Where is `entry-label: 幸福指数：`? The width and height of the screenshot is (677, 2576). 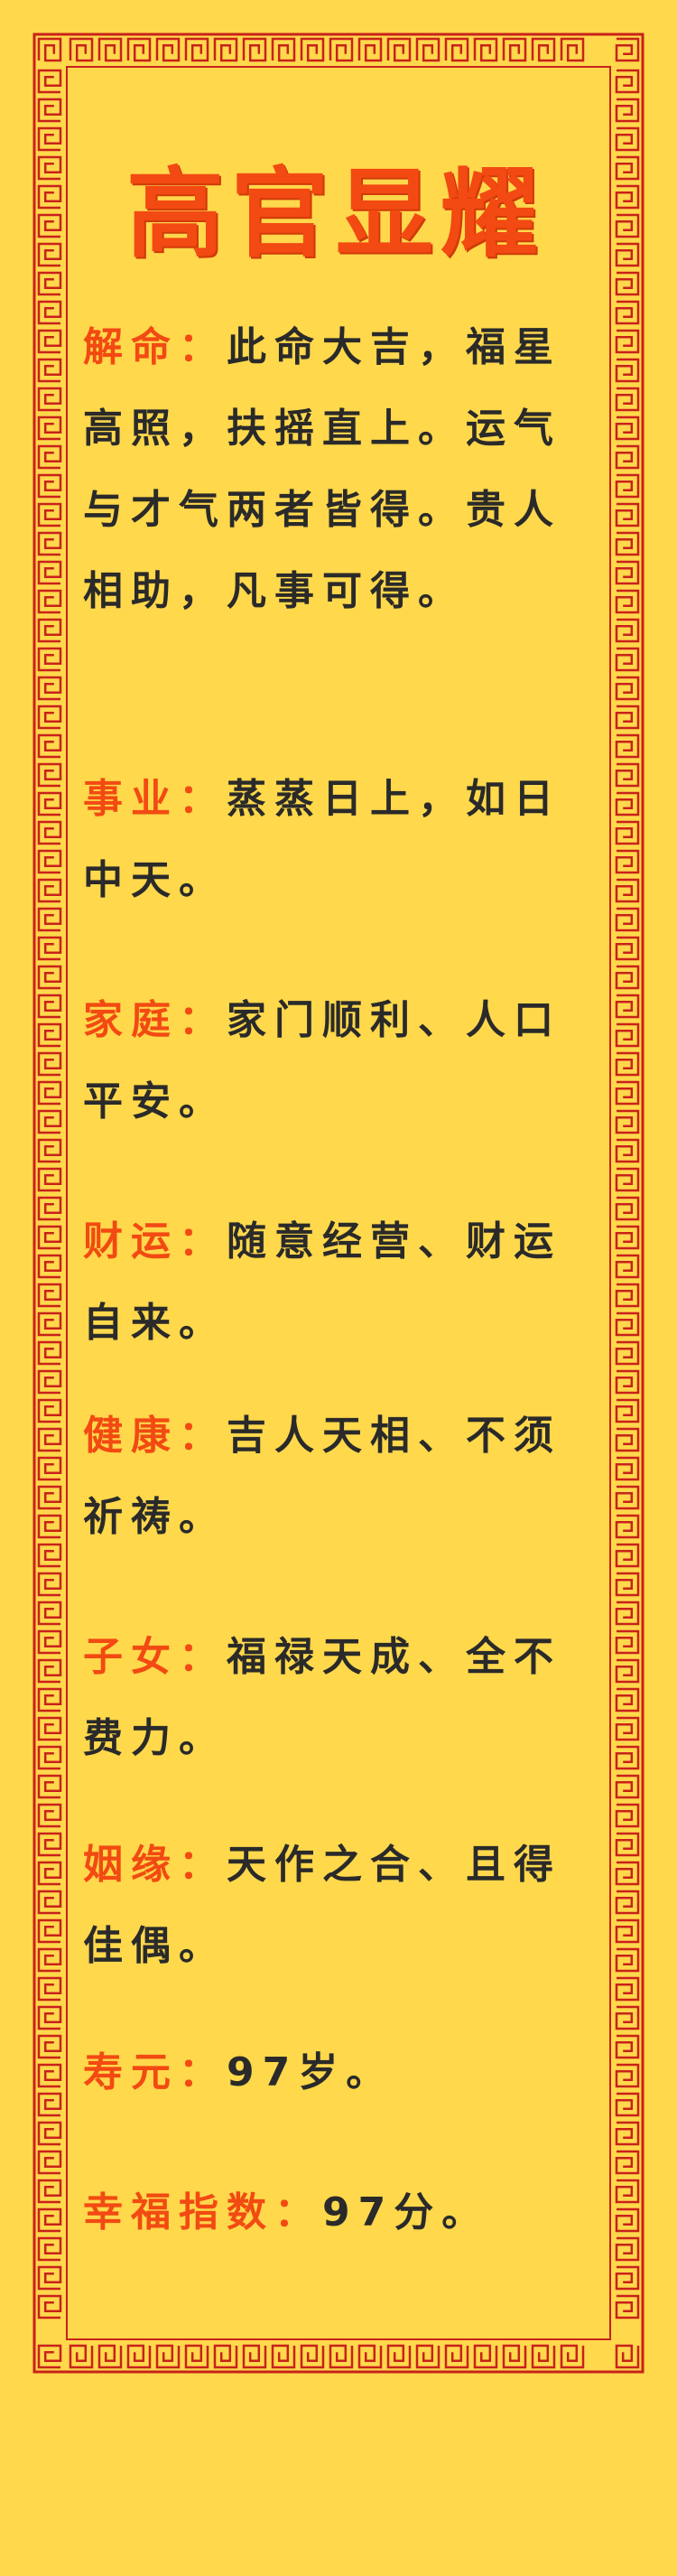
entry-label: 幸福指数： is located at coordinates (202, 2212).